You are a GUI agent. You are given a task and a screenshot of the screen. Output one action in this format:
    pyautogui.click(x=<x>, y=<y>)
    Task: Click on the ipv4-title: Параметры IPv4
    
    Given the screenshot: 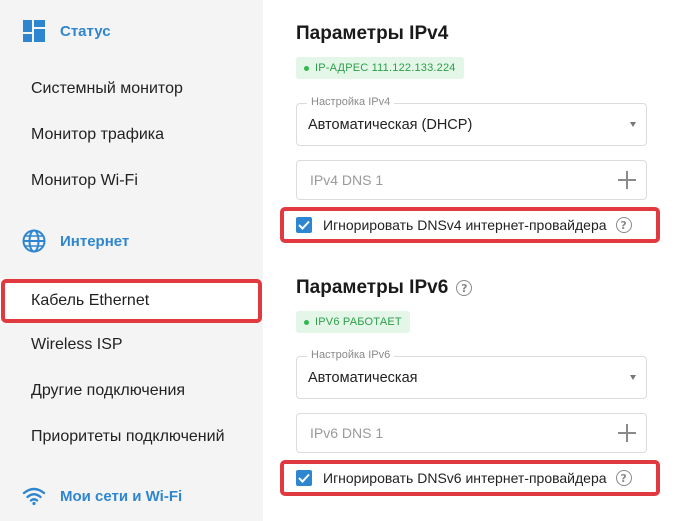 What is the action you would take?
    pyautogui.click(x=372, y=34)
    